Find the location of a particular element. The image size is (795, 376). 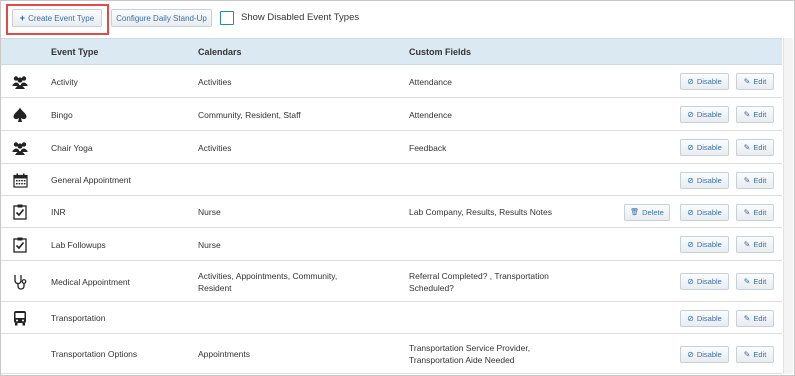

event-type-cell: Activity is located at coordinates (64, 81).